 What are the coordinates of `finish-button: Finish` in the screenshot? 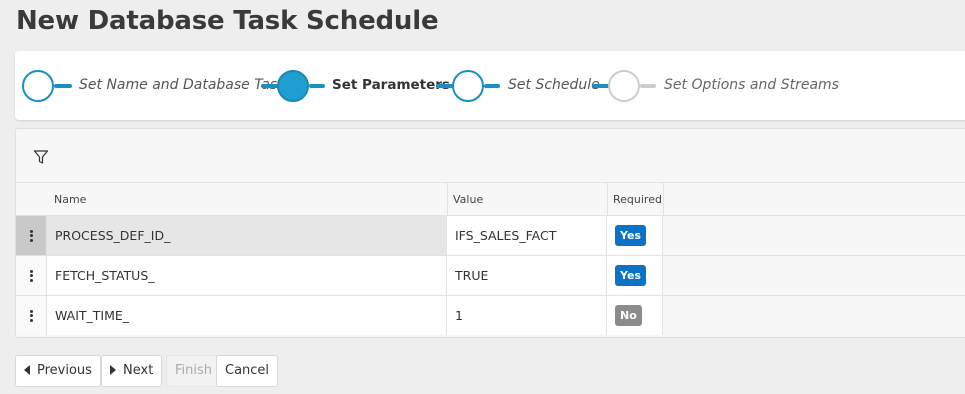 It's located at (194, 371).